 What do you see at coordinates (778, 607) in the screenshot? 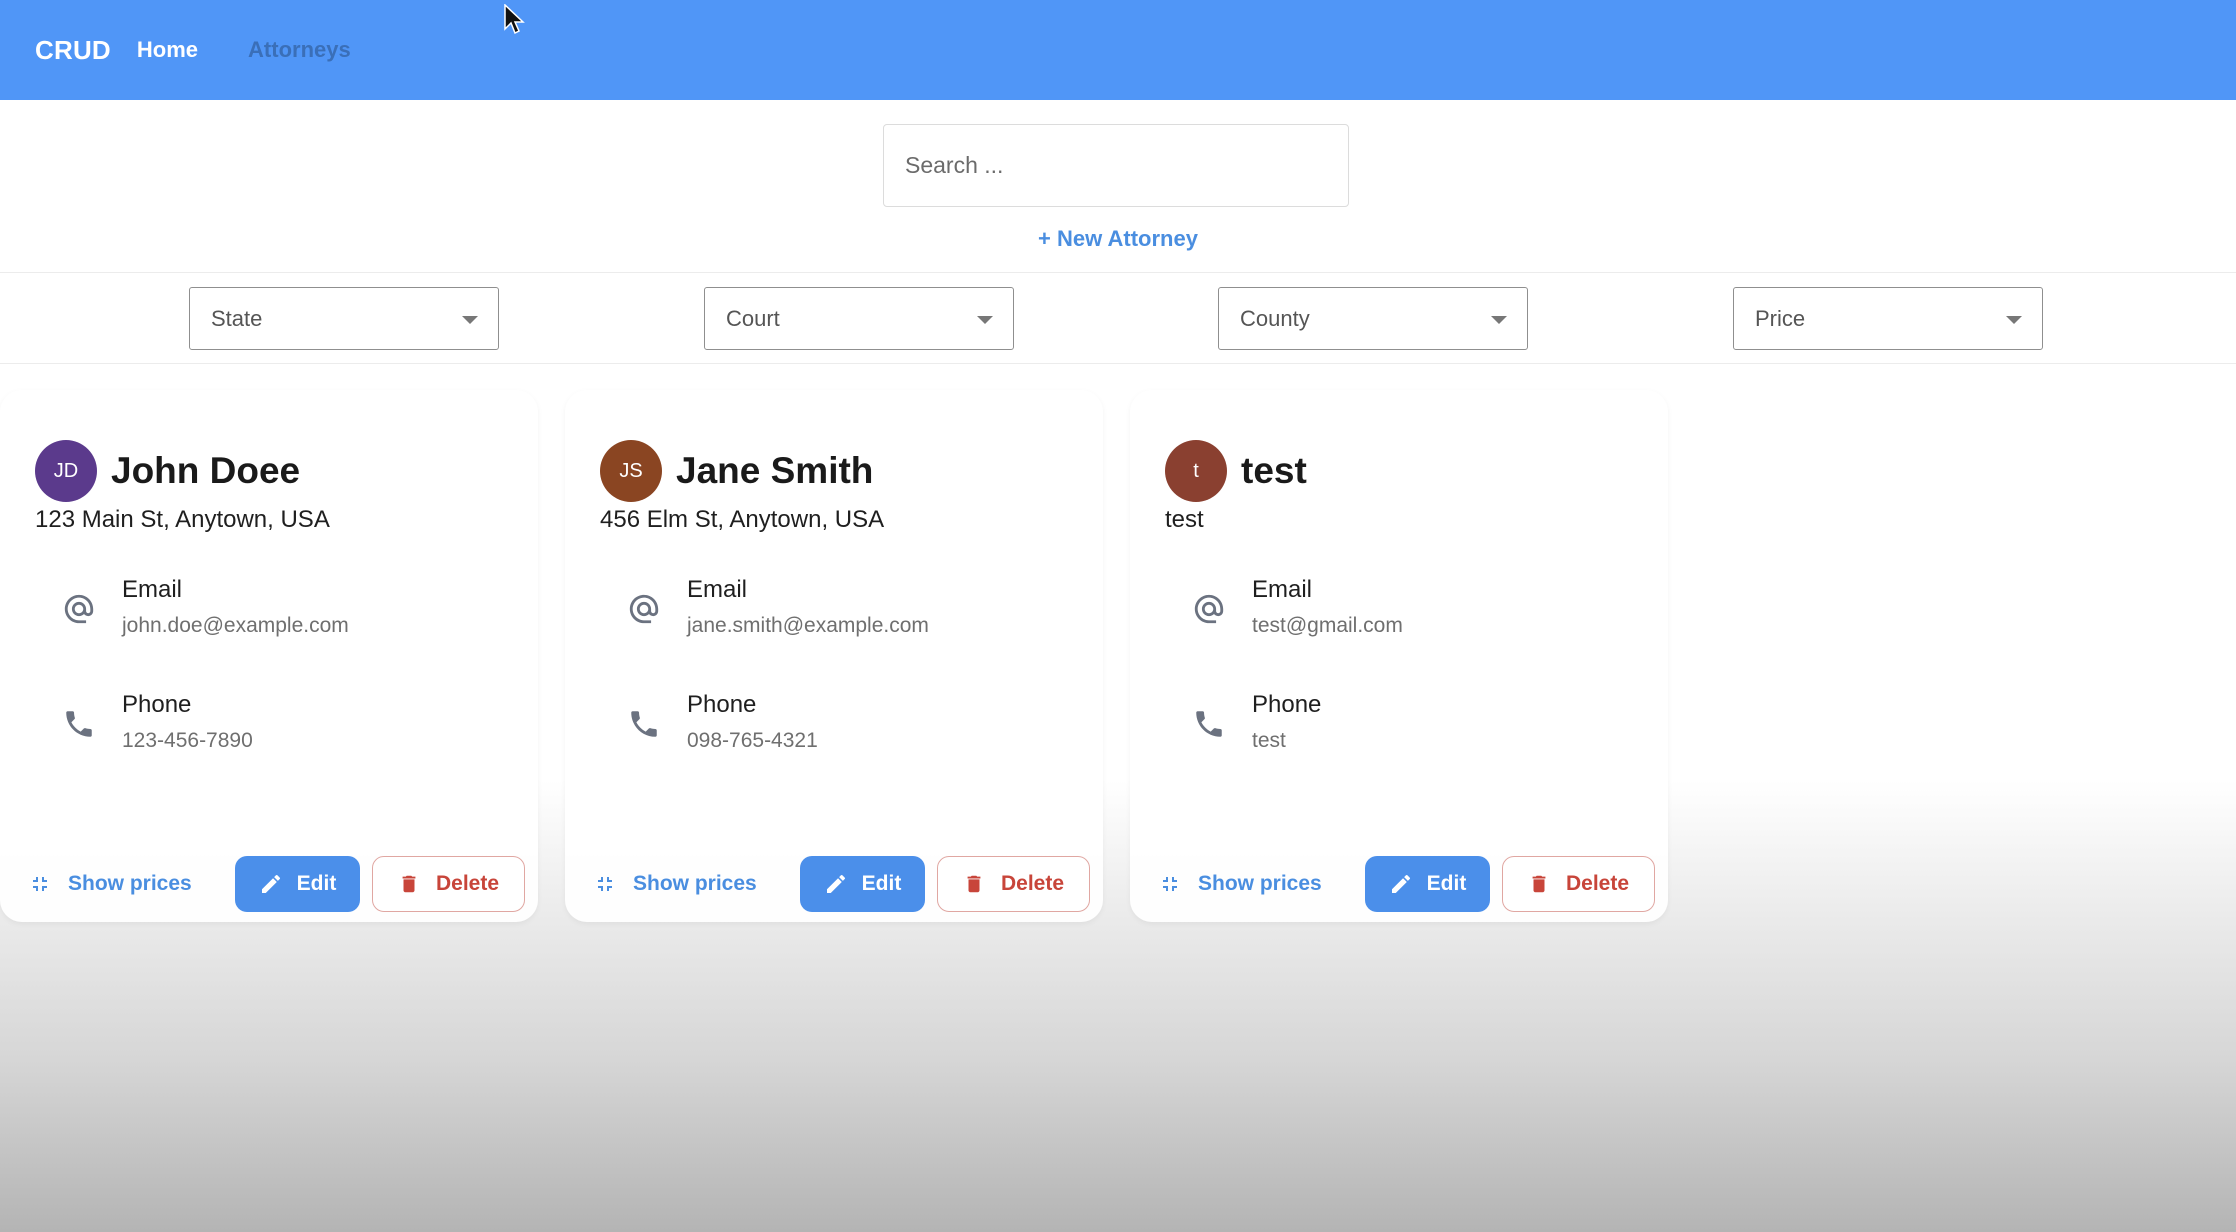
I see `email-row: Email jane.smith@example.com` at bounding box center [778, 607].